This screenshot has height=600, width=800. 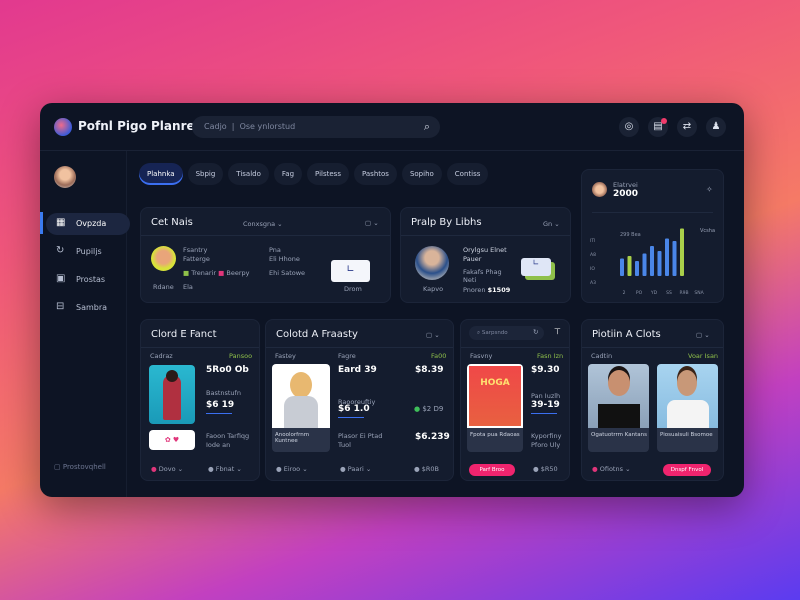 What do you see at coordinates (433, 289) in the screenshot?
I see `avatar-caption: Kapvo` at bounding box center [433, 289].